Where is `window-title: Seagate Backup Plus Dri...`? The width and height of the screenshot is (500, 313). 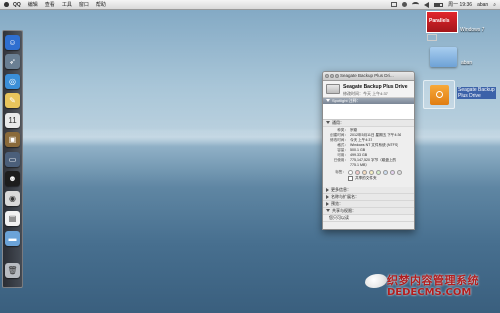 window-title: Seagate Backup Plus Dri... is located at coordinates (367, 75).